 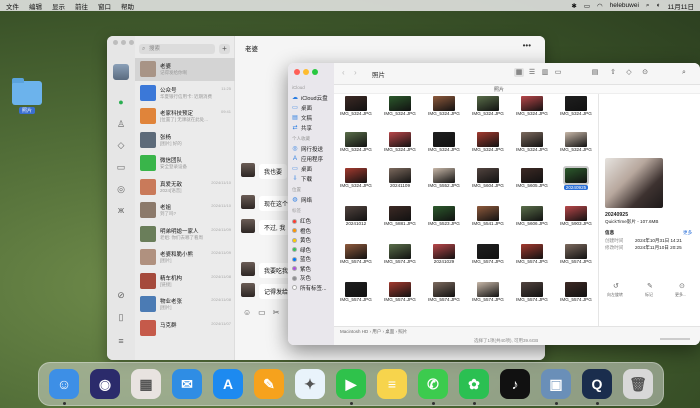 I want to click on chat-list-item: 马克群 2024/11/07, so click(x=185, y=328).